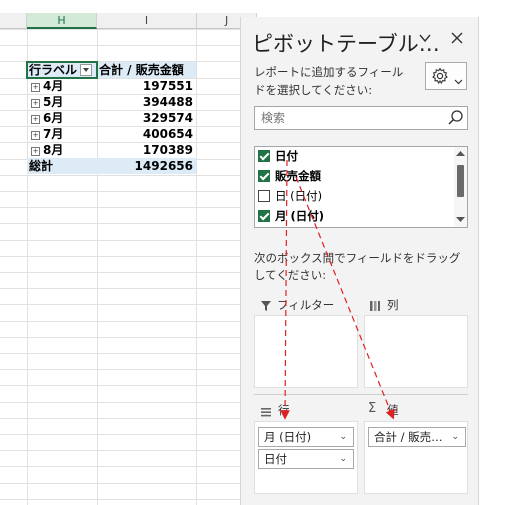  I want to click on annotation-arrows, so click(337, 289).